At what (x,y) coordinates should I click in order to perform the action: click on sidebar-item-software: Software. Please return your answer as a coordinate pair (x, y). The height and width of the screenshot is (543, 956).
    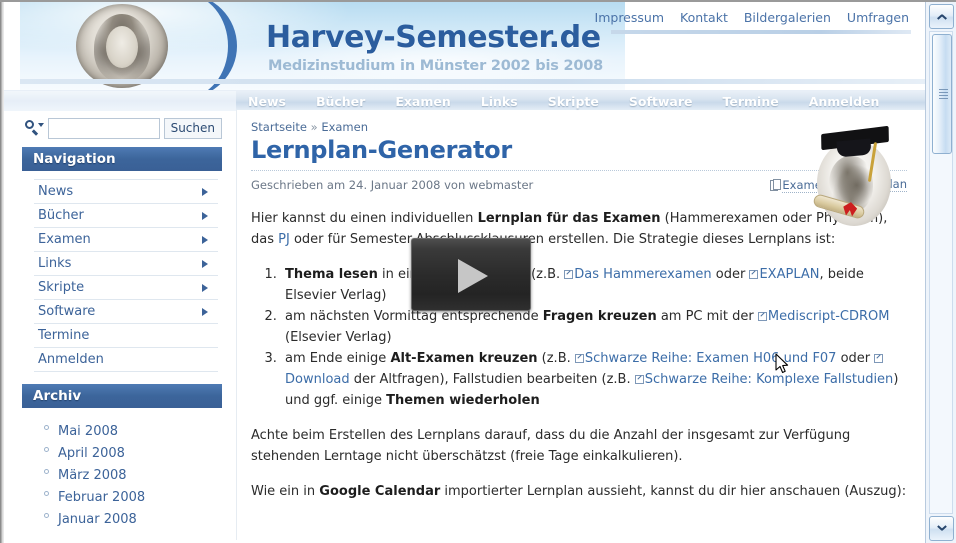
    Looking at the image, I should click on (126, 311).